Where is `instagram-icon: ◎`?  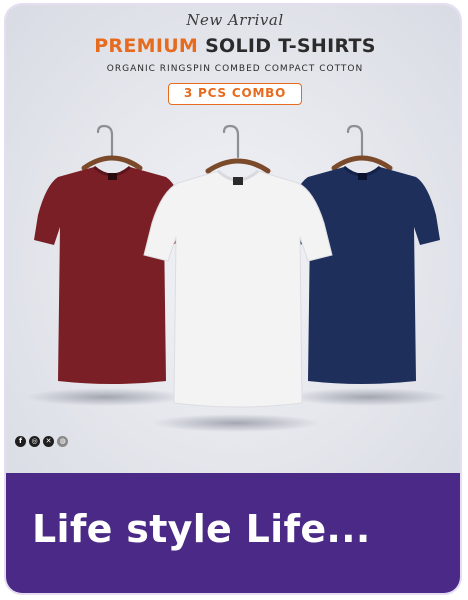
instagram-icon: ◎ is located at coordinates (34, 441).